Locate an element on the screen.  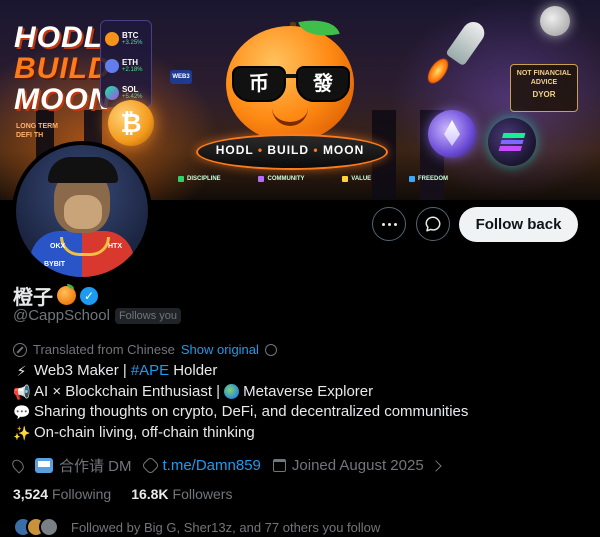
crypto-ticker-panel: BTC +3.25% ETH +2.18% SOL +5.42% is located at coordinates (126, 64).